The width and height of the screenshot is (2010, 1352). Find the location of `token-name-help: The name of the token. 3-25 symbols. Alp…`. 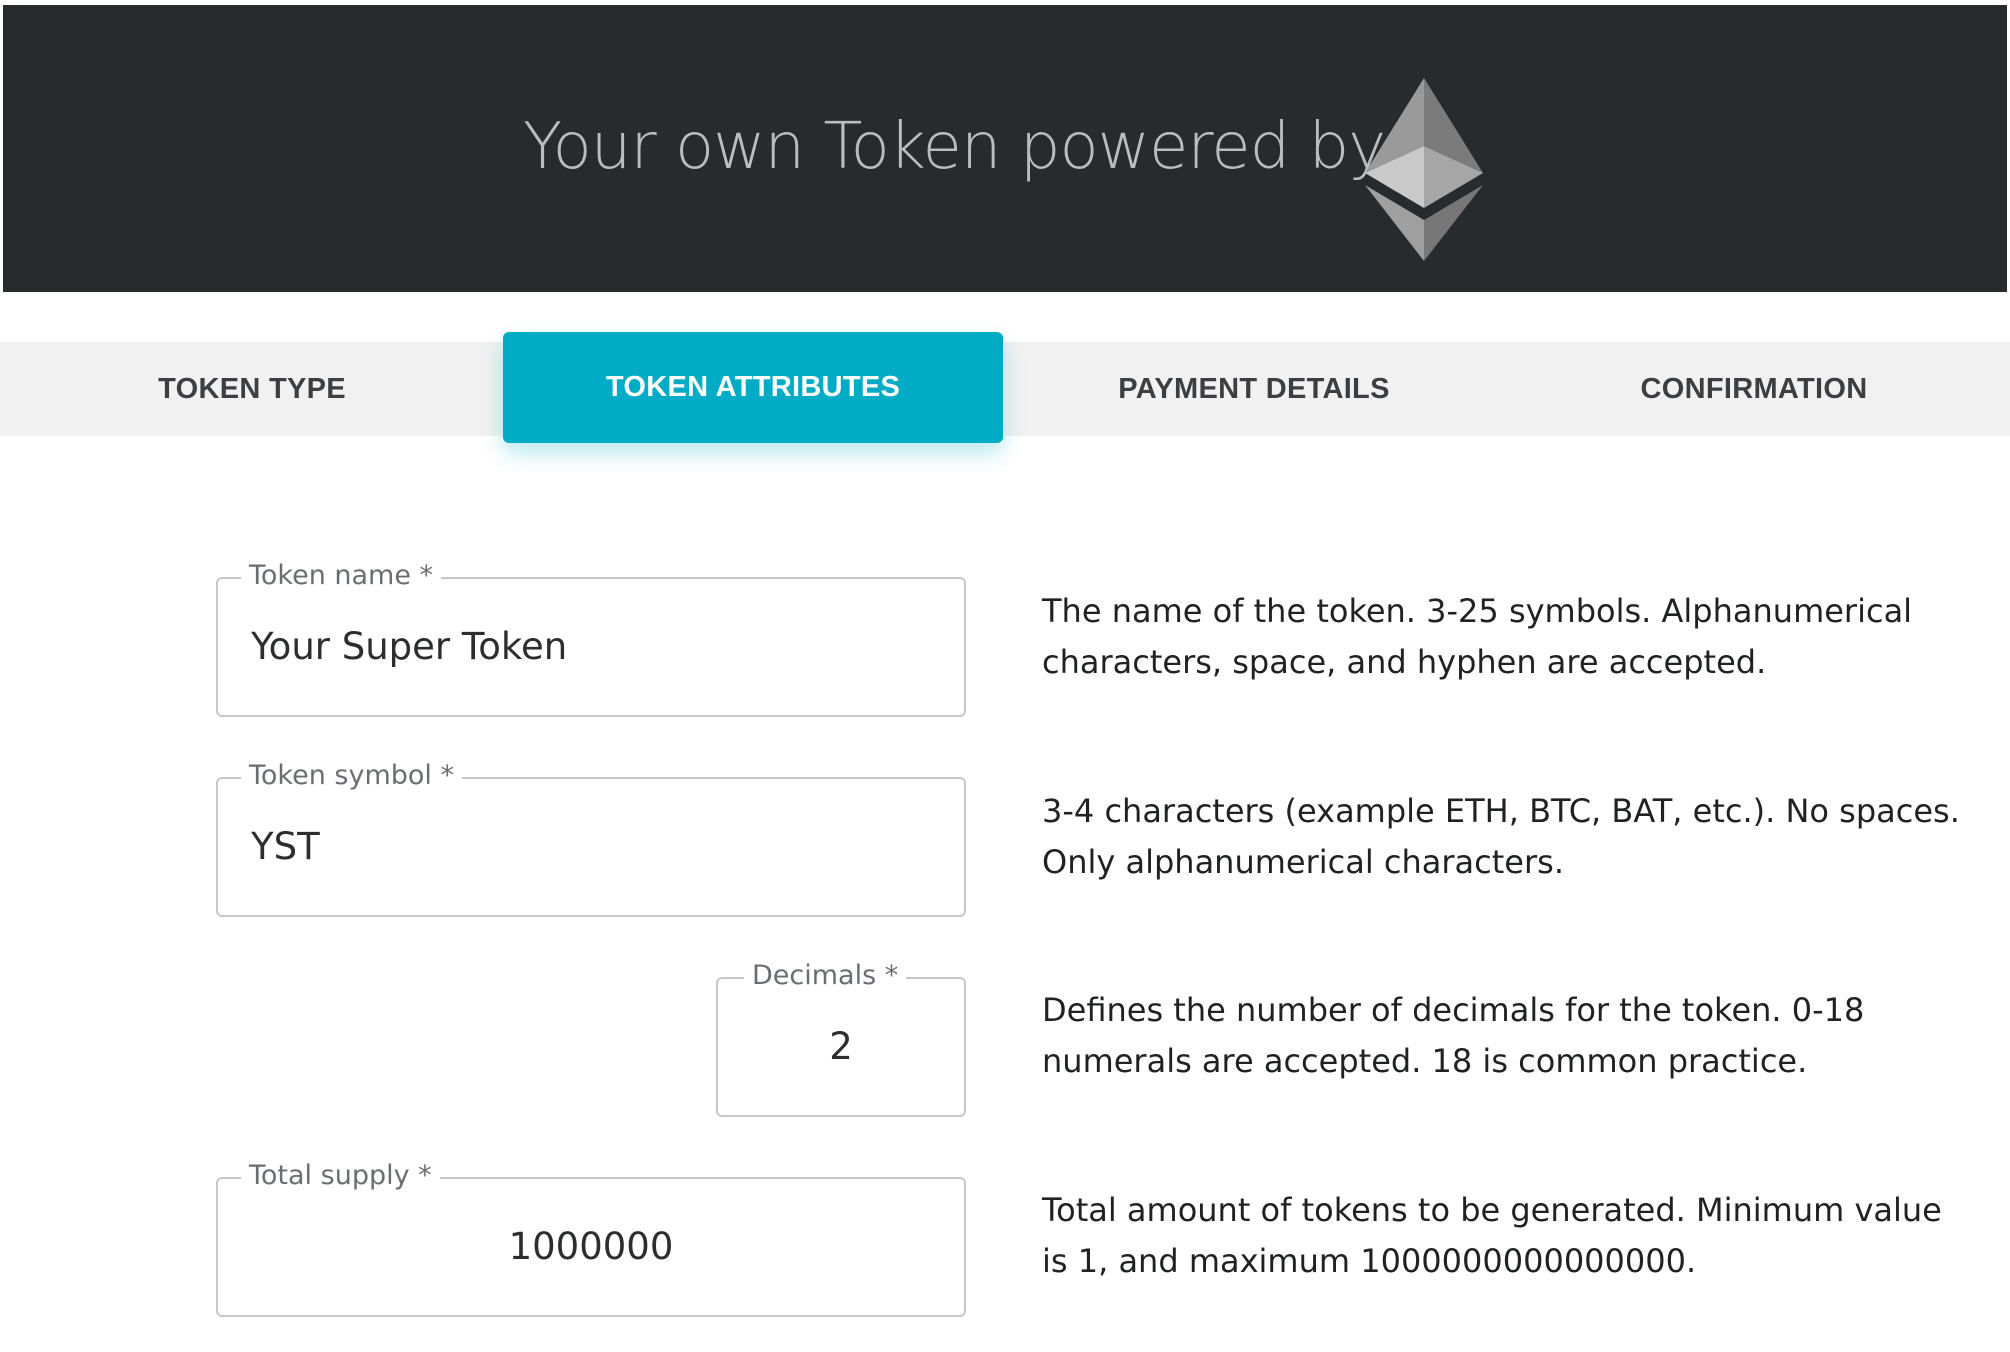

token-name-help: The name of the token. 3-25 symbols. Alp… is located at coordinates (1477, 636).